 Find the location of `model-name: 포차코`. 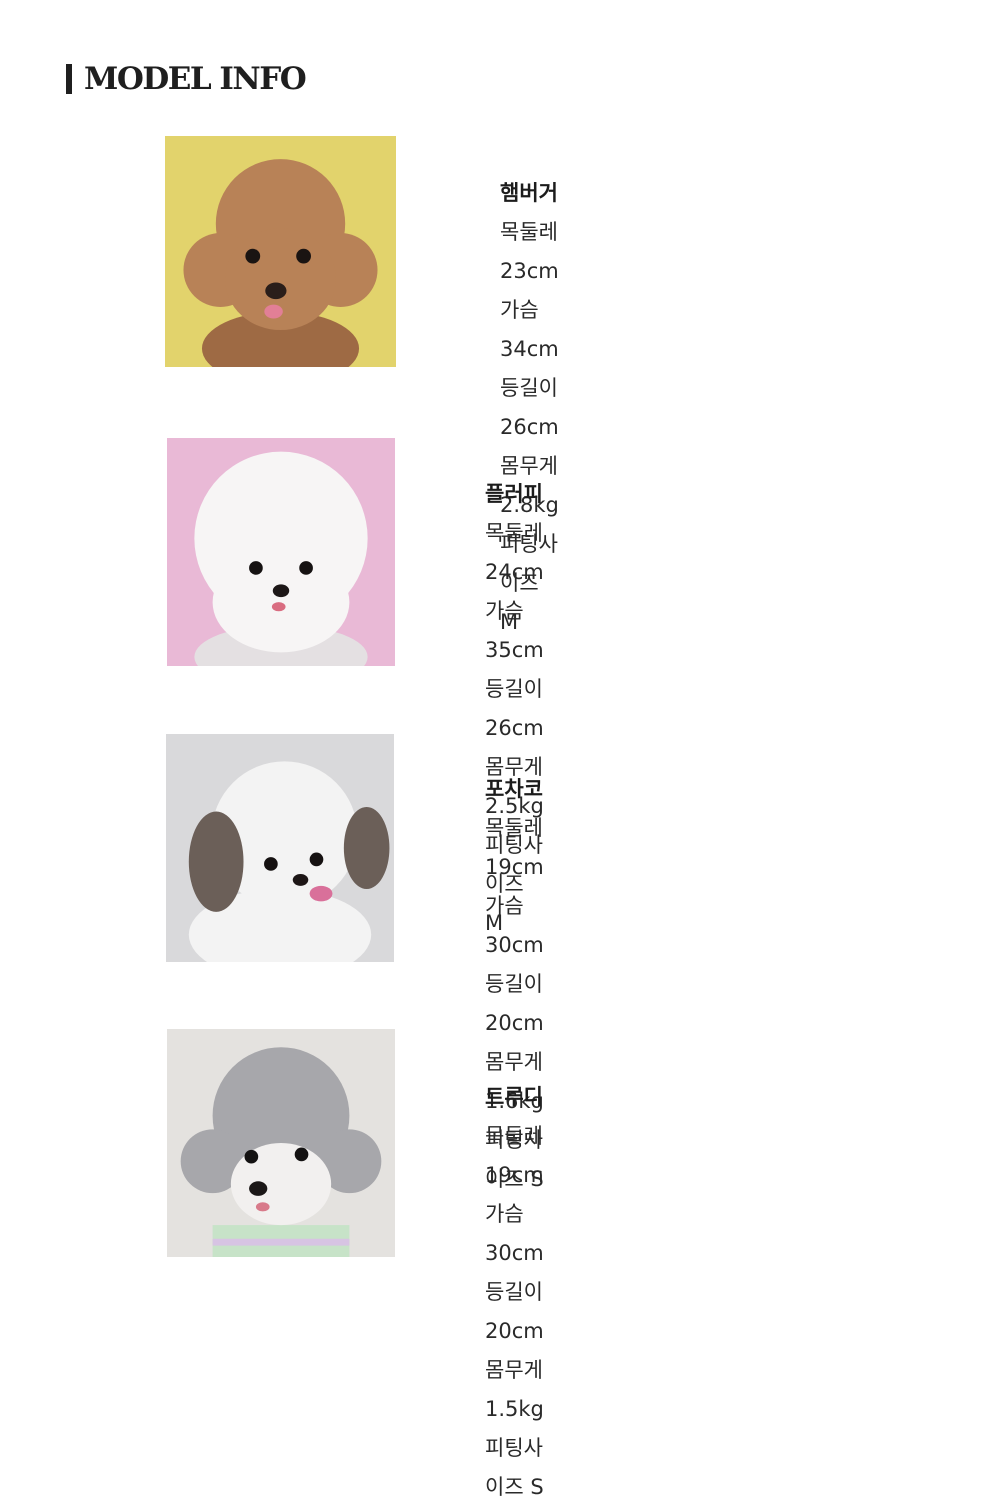

model-name: 포차코 is located at coordinates (514, 789).